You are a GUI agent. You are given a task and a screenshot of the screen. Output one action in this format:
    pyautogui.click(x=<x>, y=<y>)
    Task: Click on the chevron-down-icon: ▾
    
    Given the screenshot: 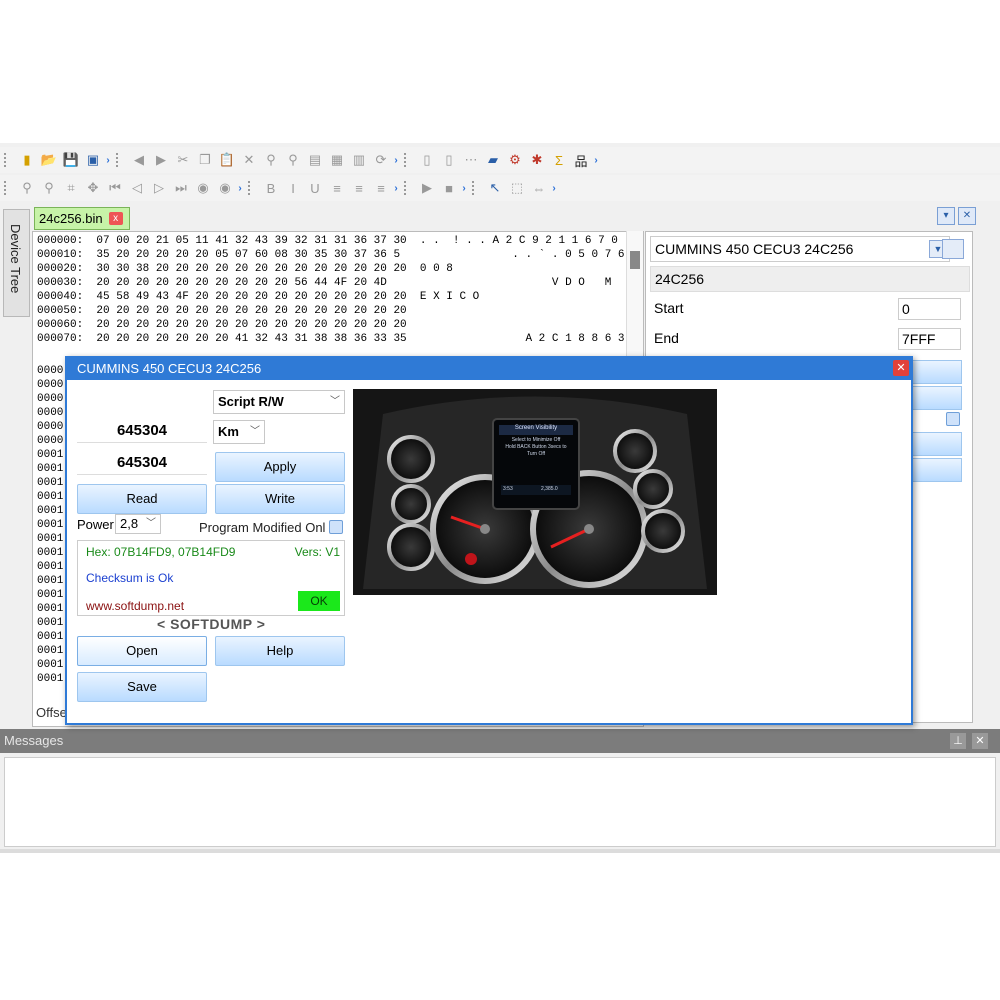 What is the action you would take?
    pyautogui.click(x=946, y=216)
    